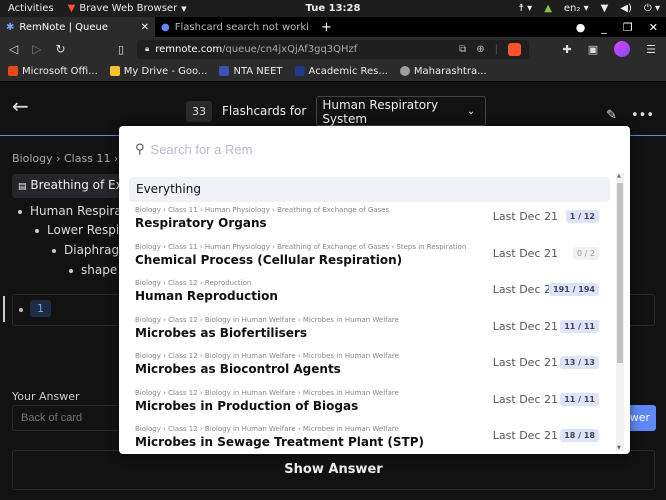  What do you see at coordinates (71, 8) in the screenshot?
I see `brave-logo-icon: ▼` at bounding box center [71, 8].